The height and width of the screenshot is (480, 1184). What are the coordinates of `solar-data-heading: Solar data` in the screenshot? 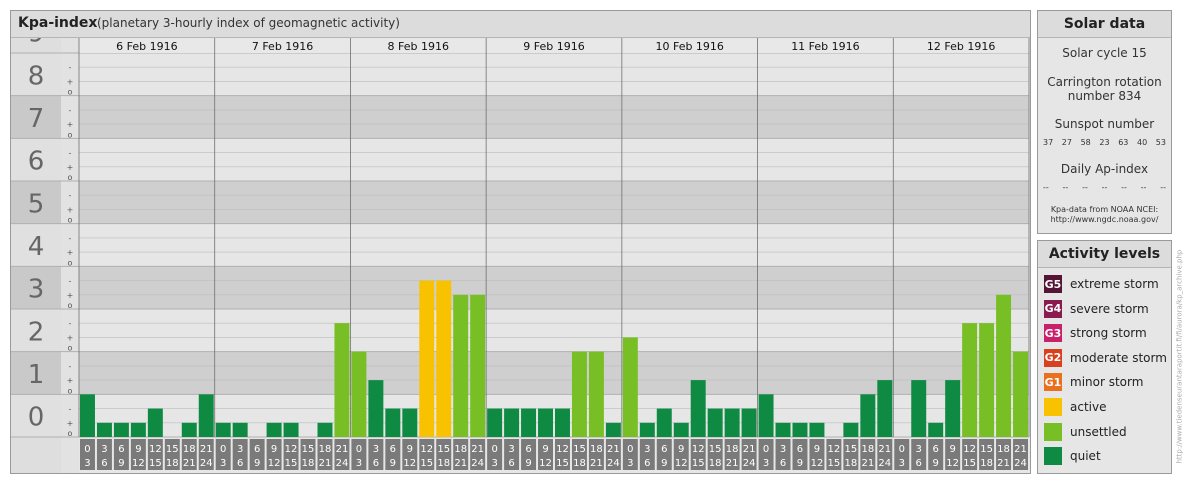 It's located at (1104, 24).